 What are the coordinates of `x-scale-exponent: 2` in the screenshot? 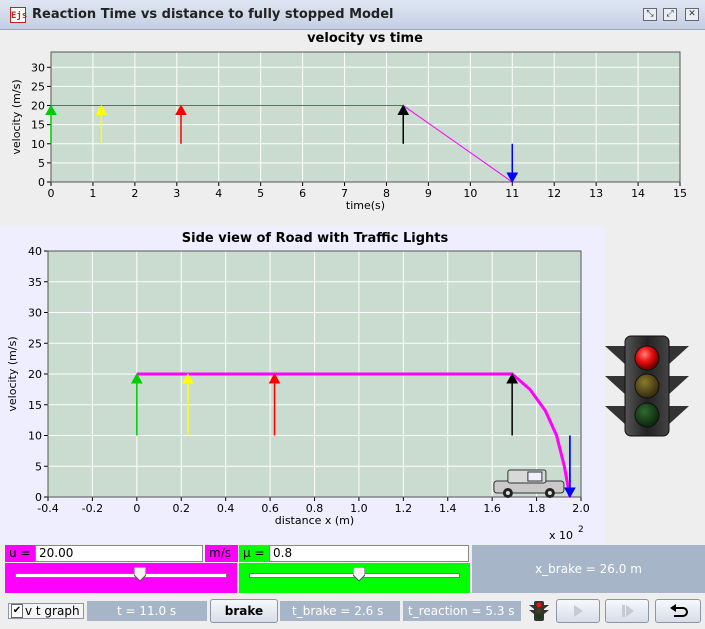 It's located at (581, 530).